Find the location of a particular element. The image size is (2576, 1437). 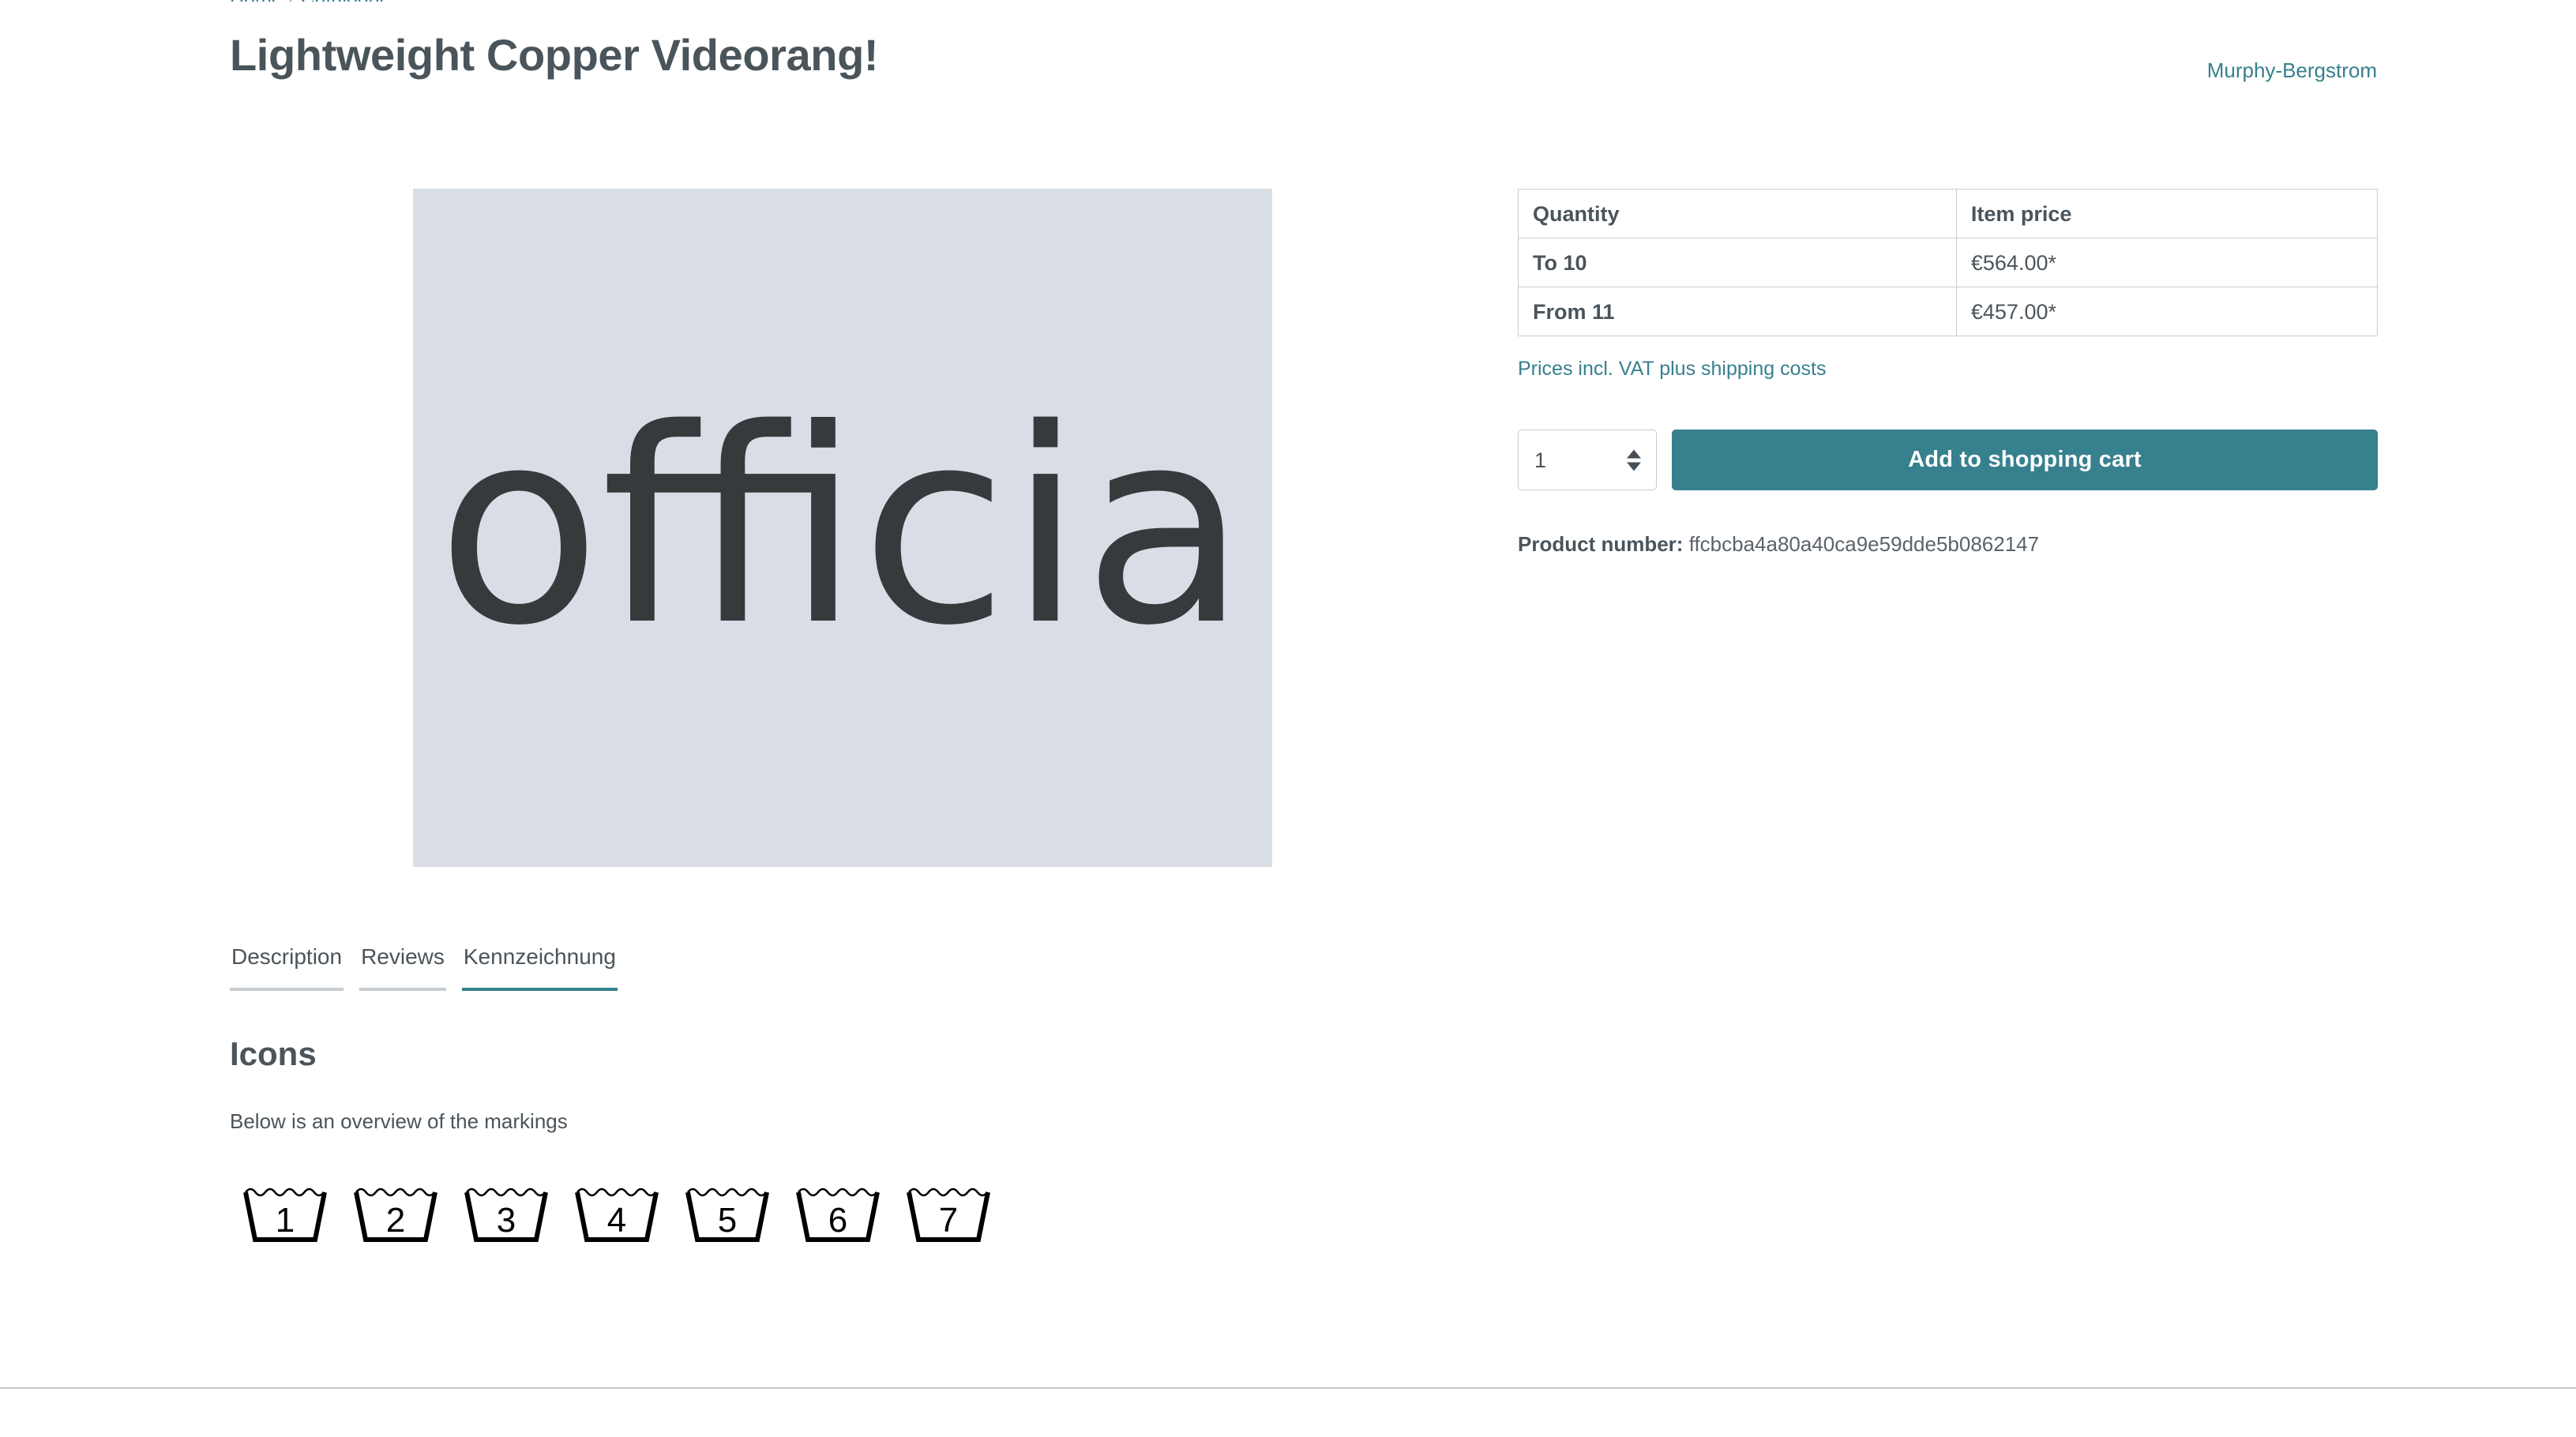

column-header-quantity: Quantity is located at coordinates (1737, 213).